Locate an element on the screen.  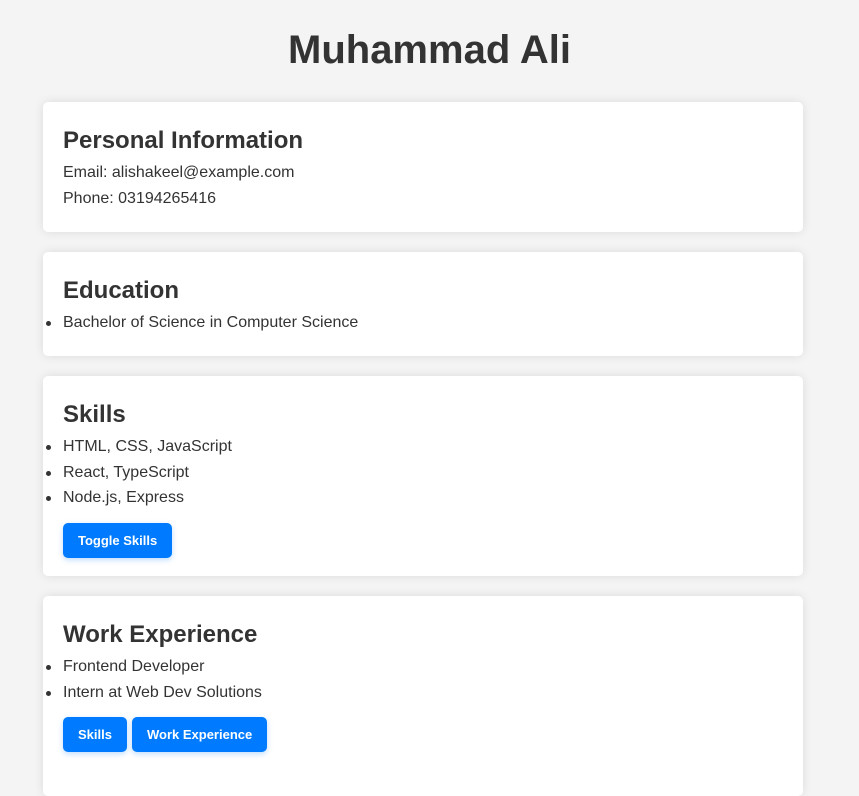
education-list: Bachelor of Science in Computer Science is located at coordinates (414, 323).